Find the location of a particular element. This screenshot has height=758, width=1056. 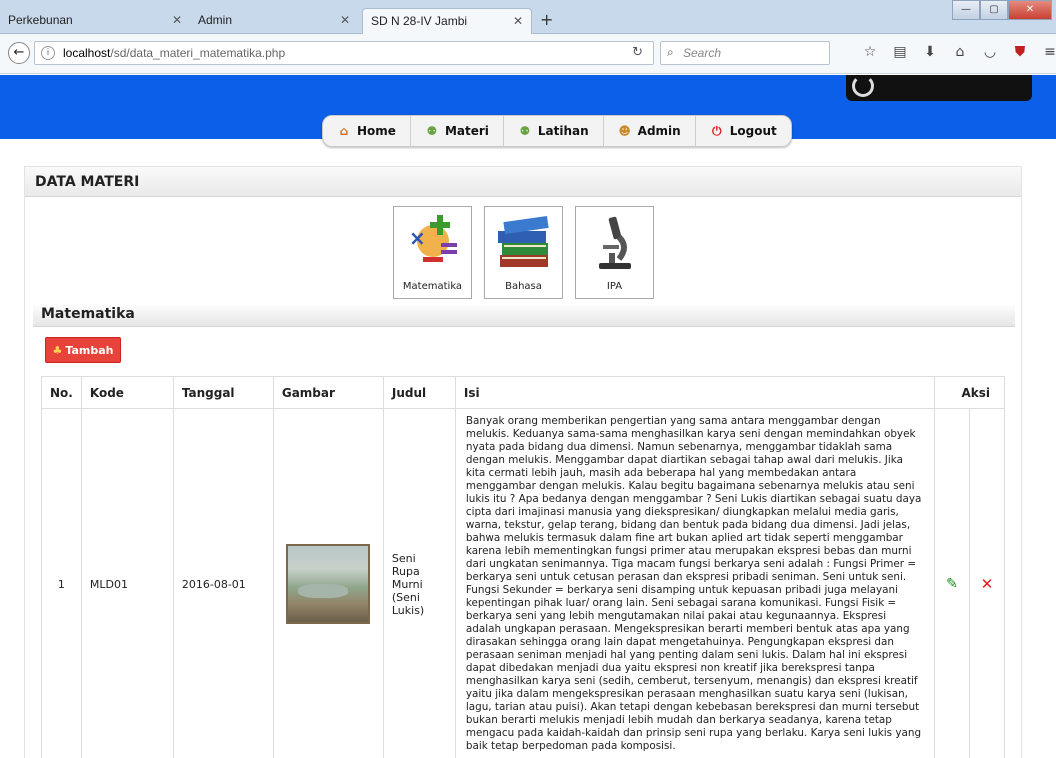

pocket-icon: ◡ is located at coordinates (990, 52).